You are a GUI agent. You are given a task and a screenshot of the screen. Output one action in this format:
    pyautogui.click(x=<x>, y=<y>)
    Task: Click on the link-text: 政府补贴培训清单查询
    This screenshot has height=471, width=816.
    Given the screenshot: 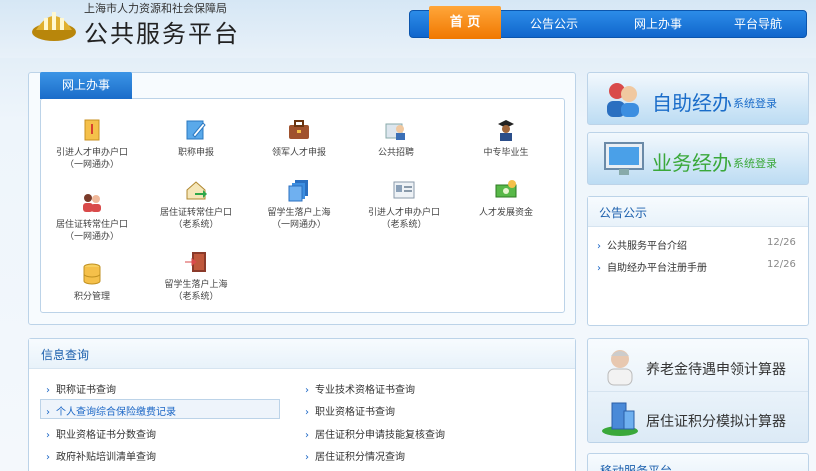 What is the action you would take?
    pyautogui.click(x=106, y=457)
    